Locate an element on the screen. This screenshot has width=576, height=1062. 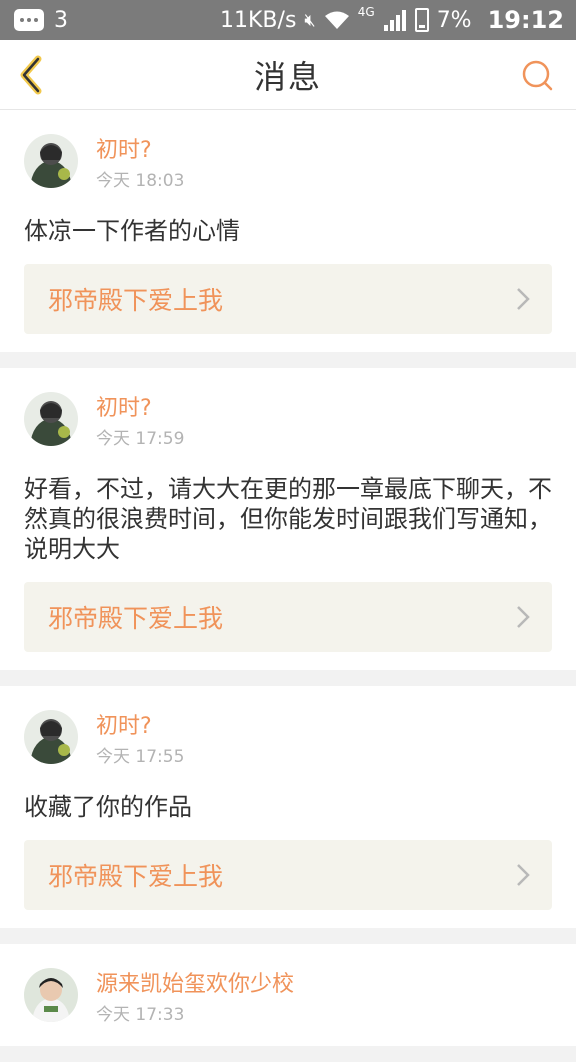
message-card: 源来凯始玺欢你少校 今天 17:33 is located at coordinates (288, 995).